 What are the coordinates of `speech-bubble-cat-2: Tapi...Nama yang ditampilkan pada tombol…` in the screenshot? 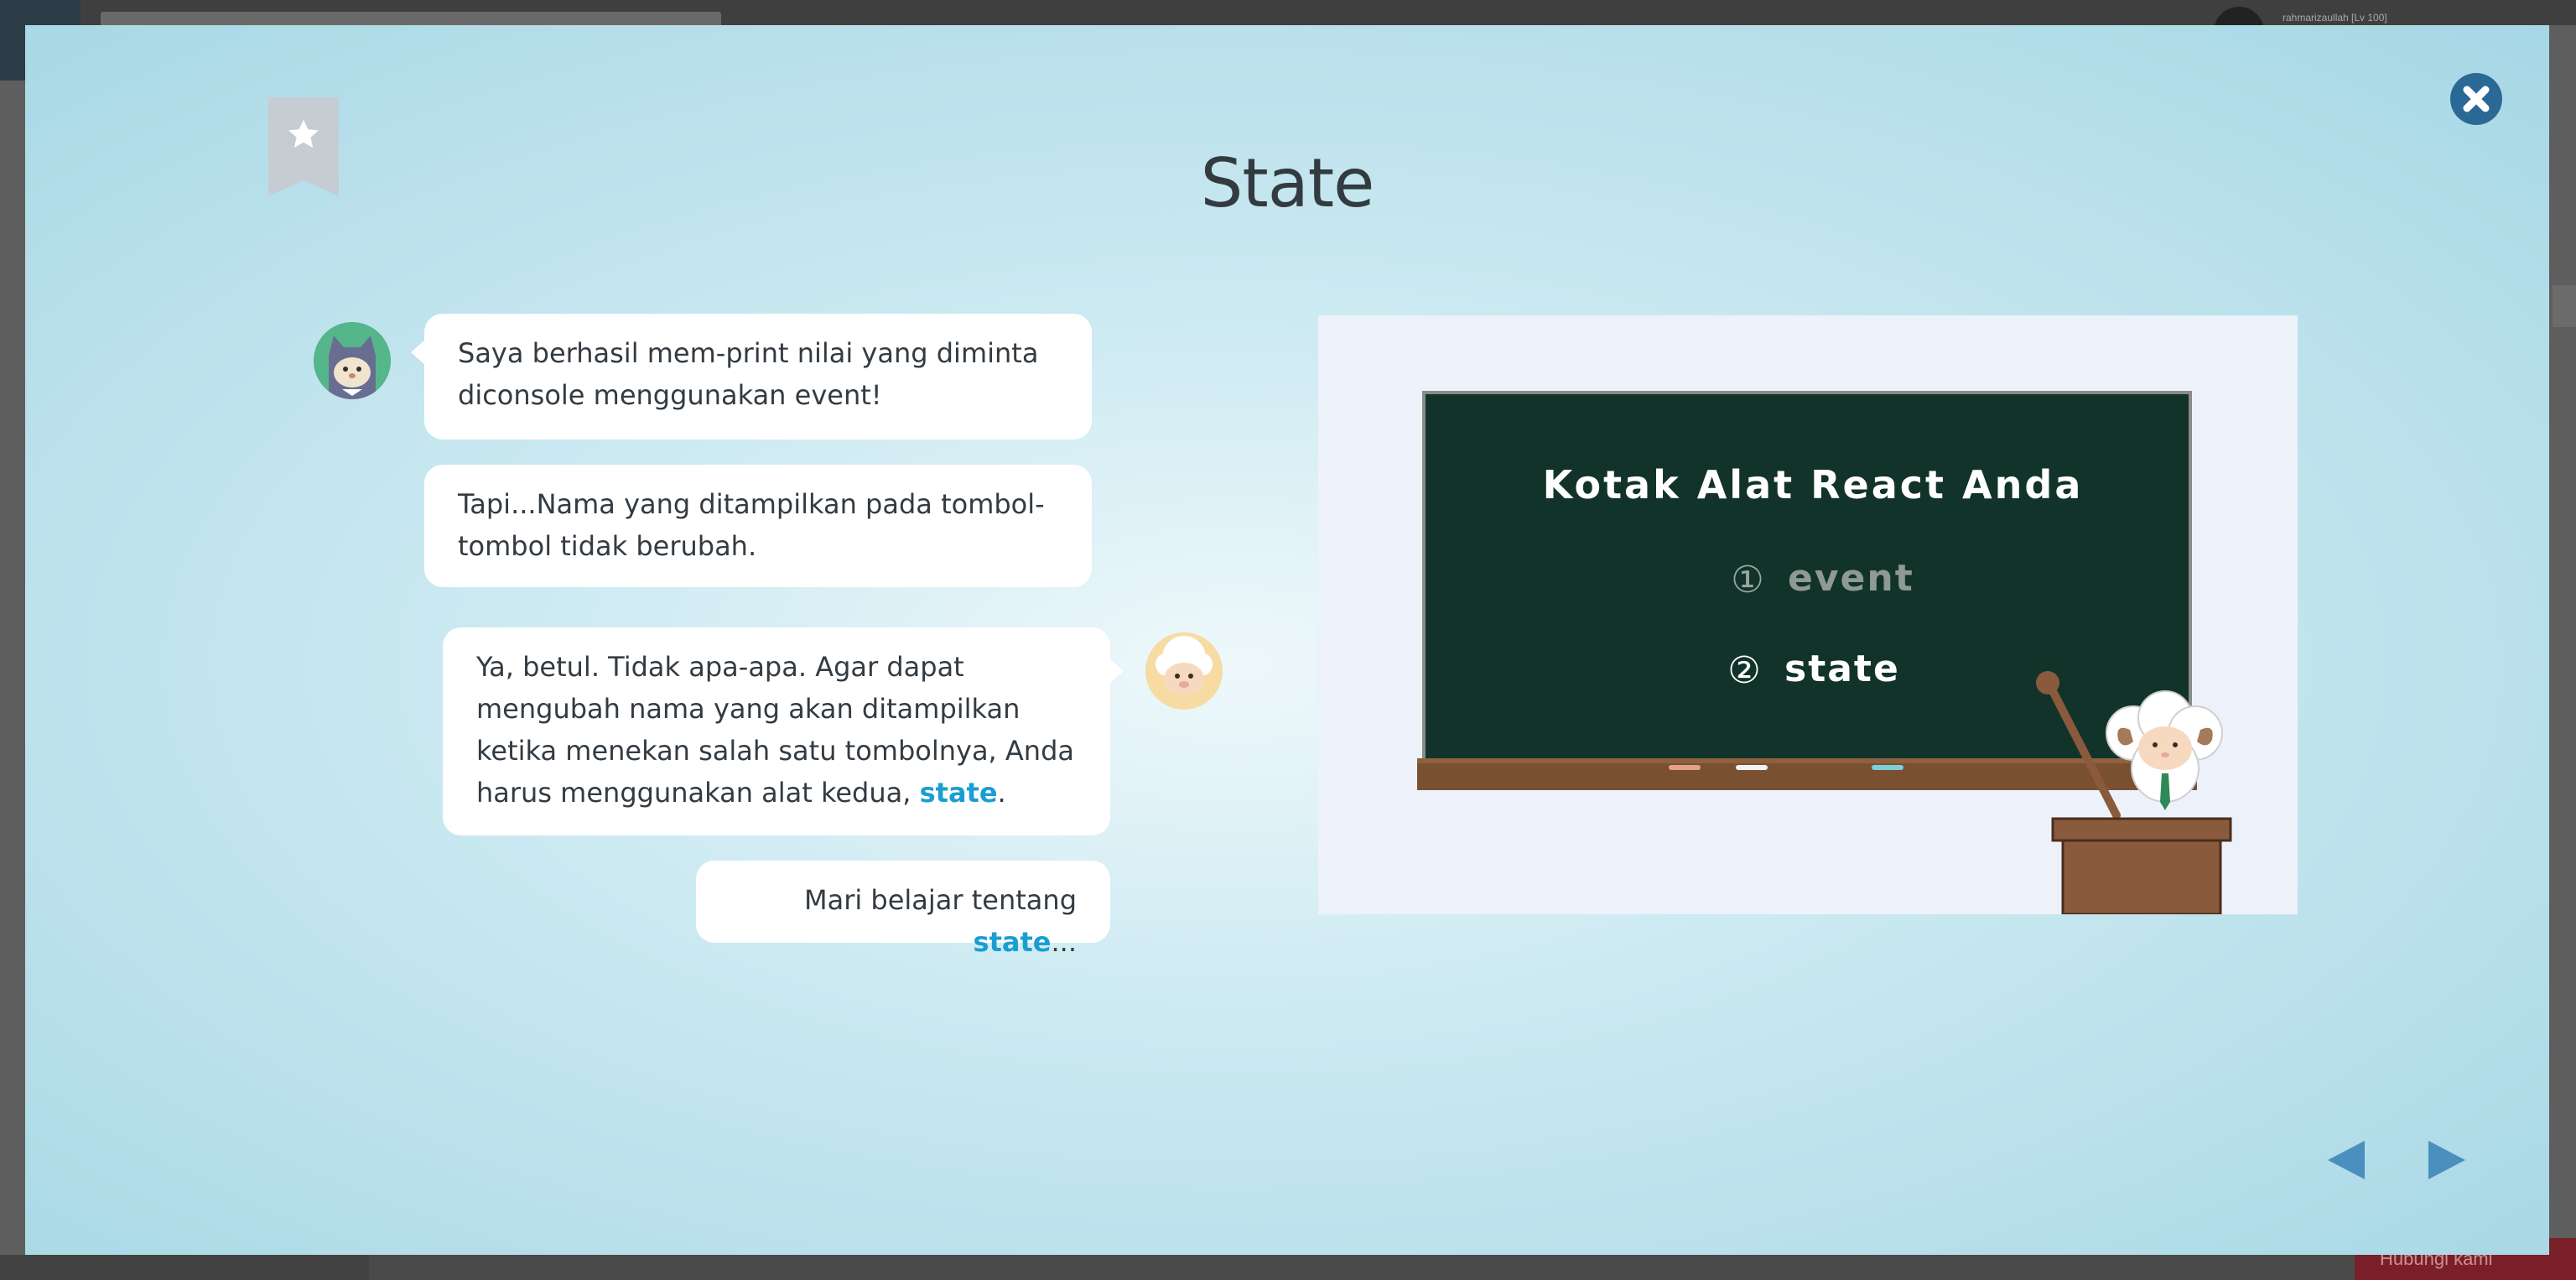 It's located at (758, 526).